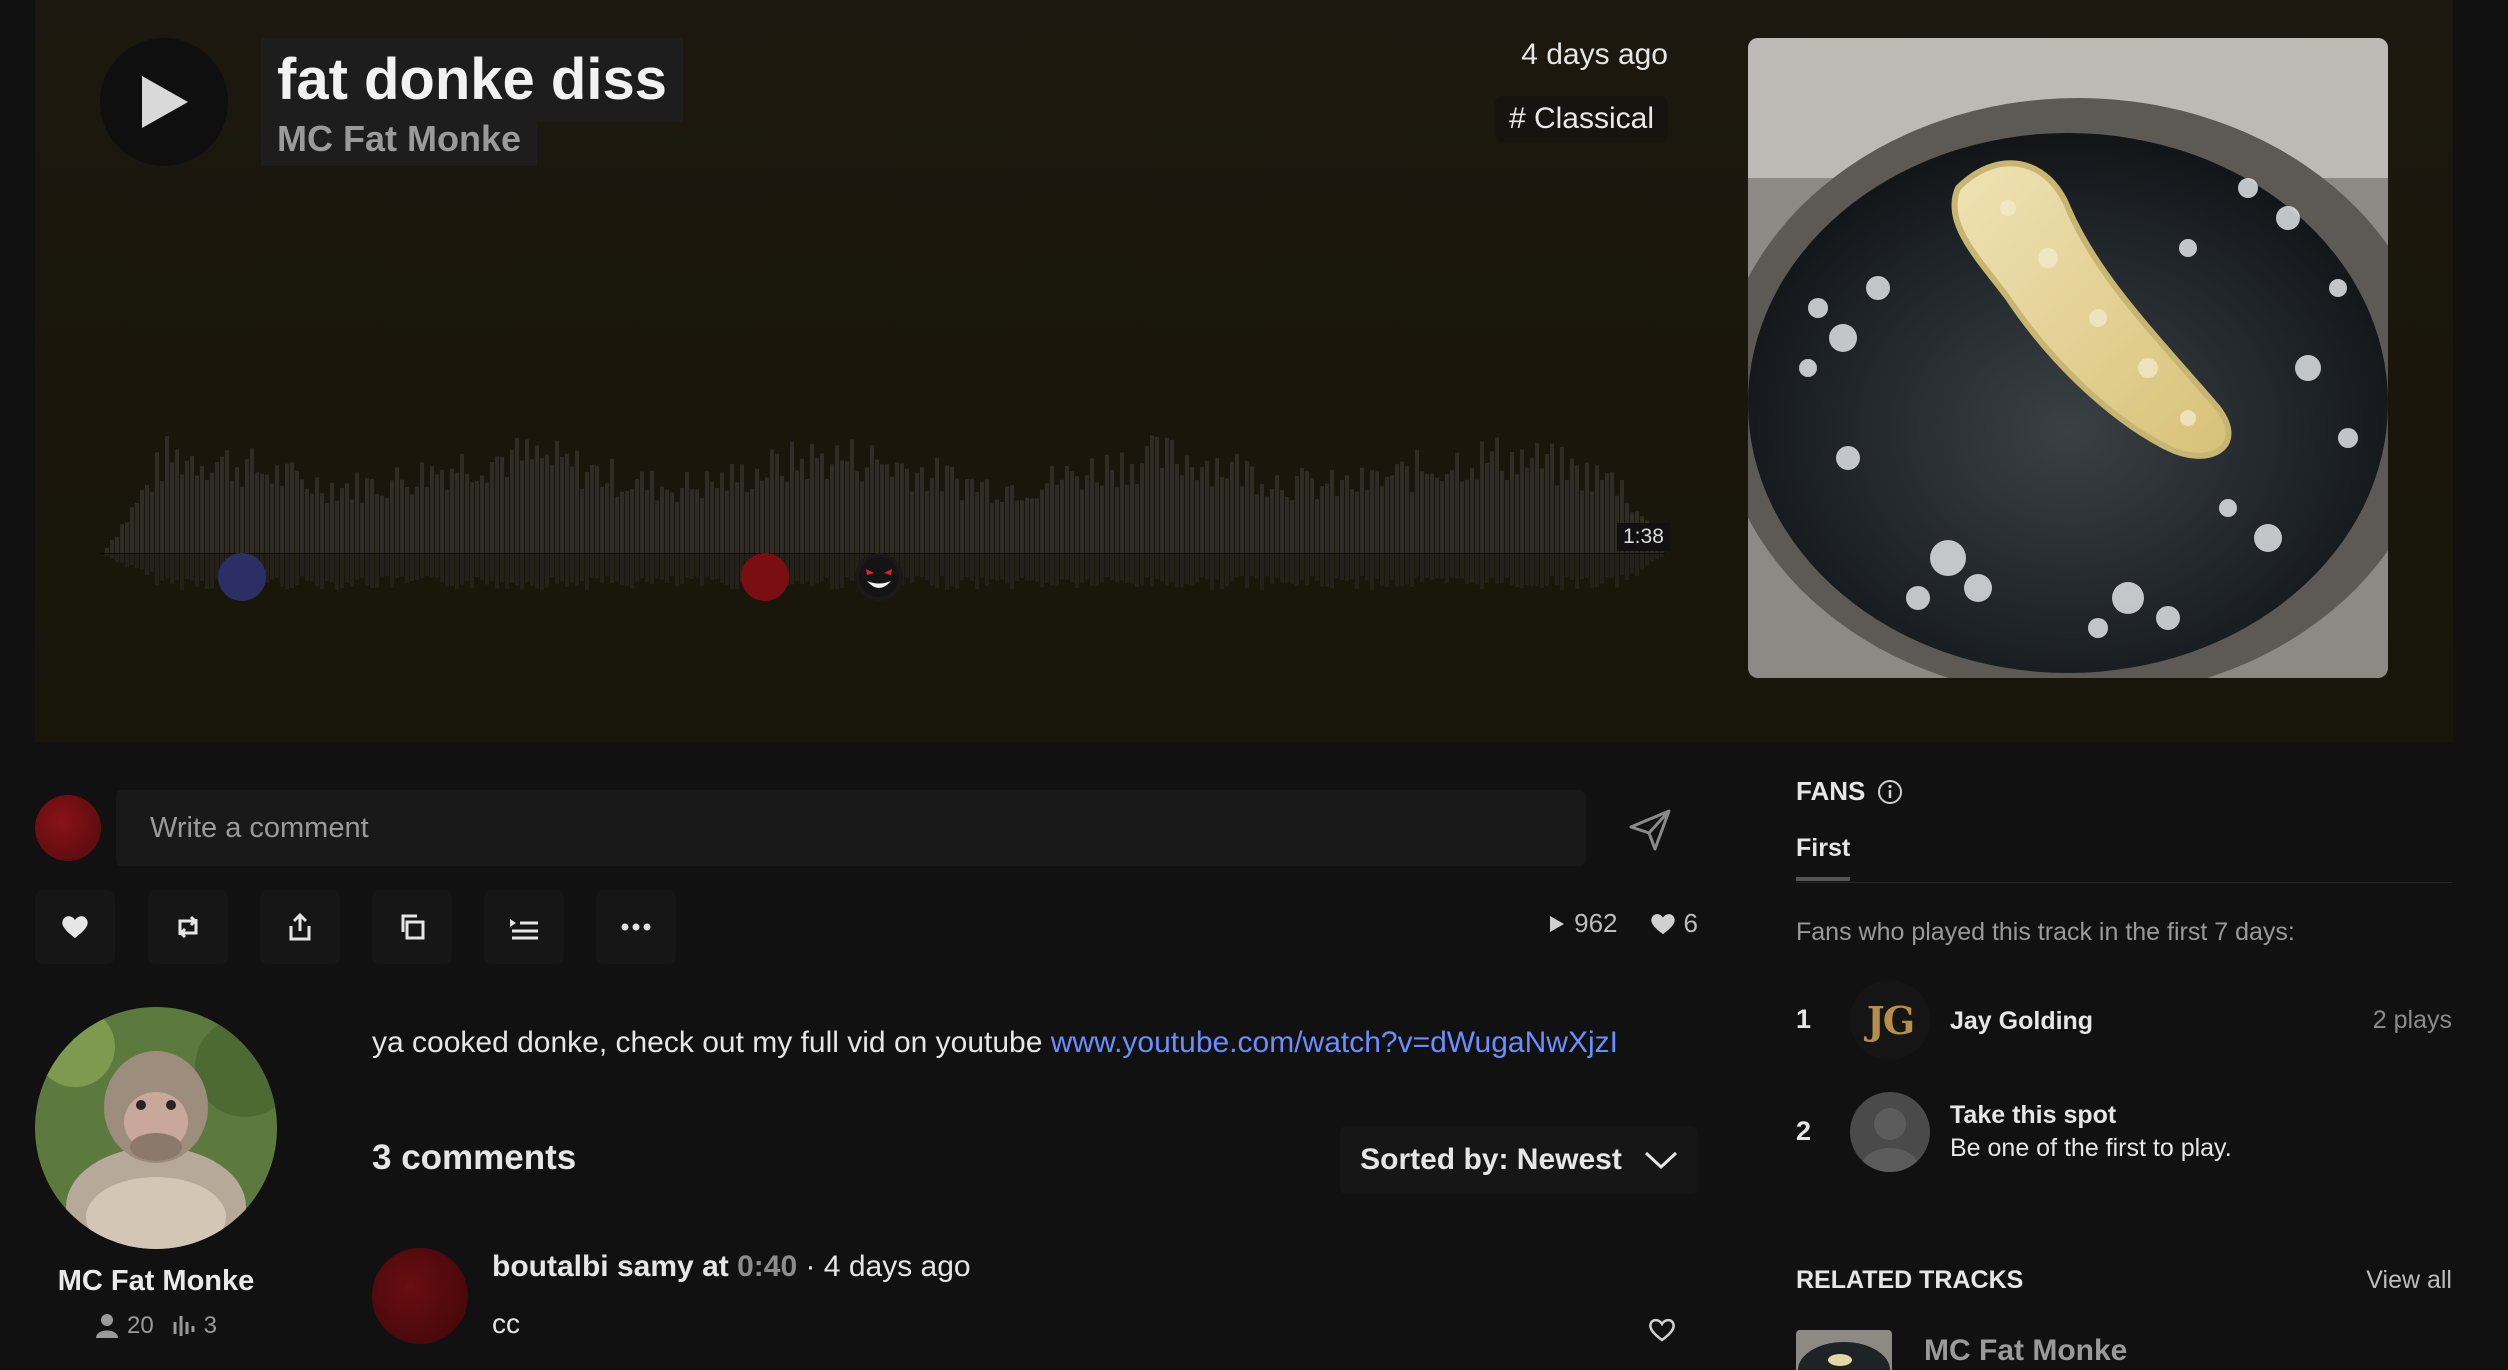  I want to click on fan-avatar-initials: JG, so click(1890, 1020).